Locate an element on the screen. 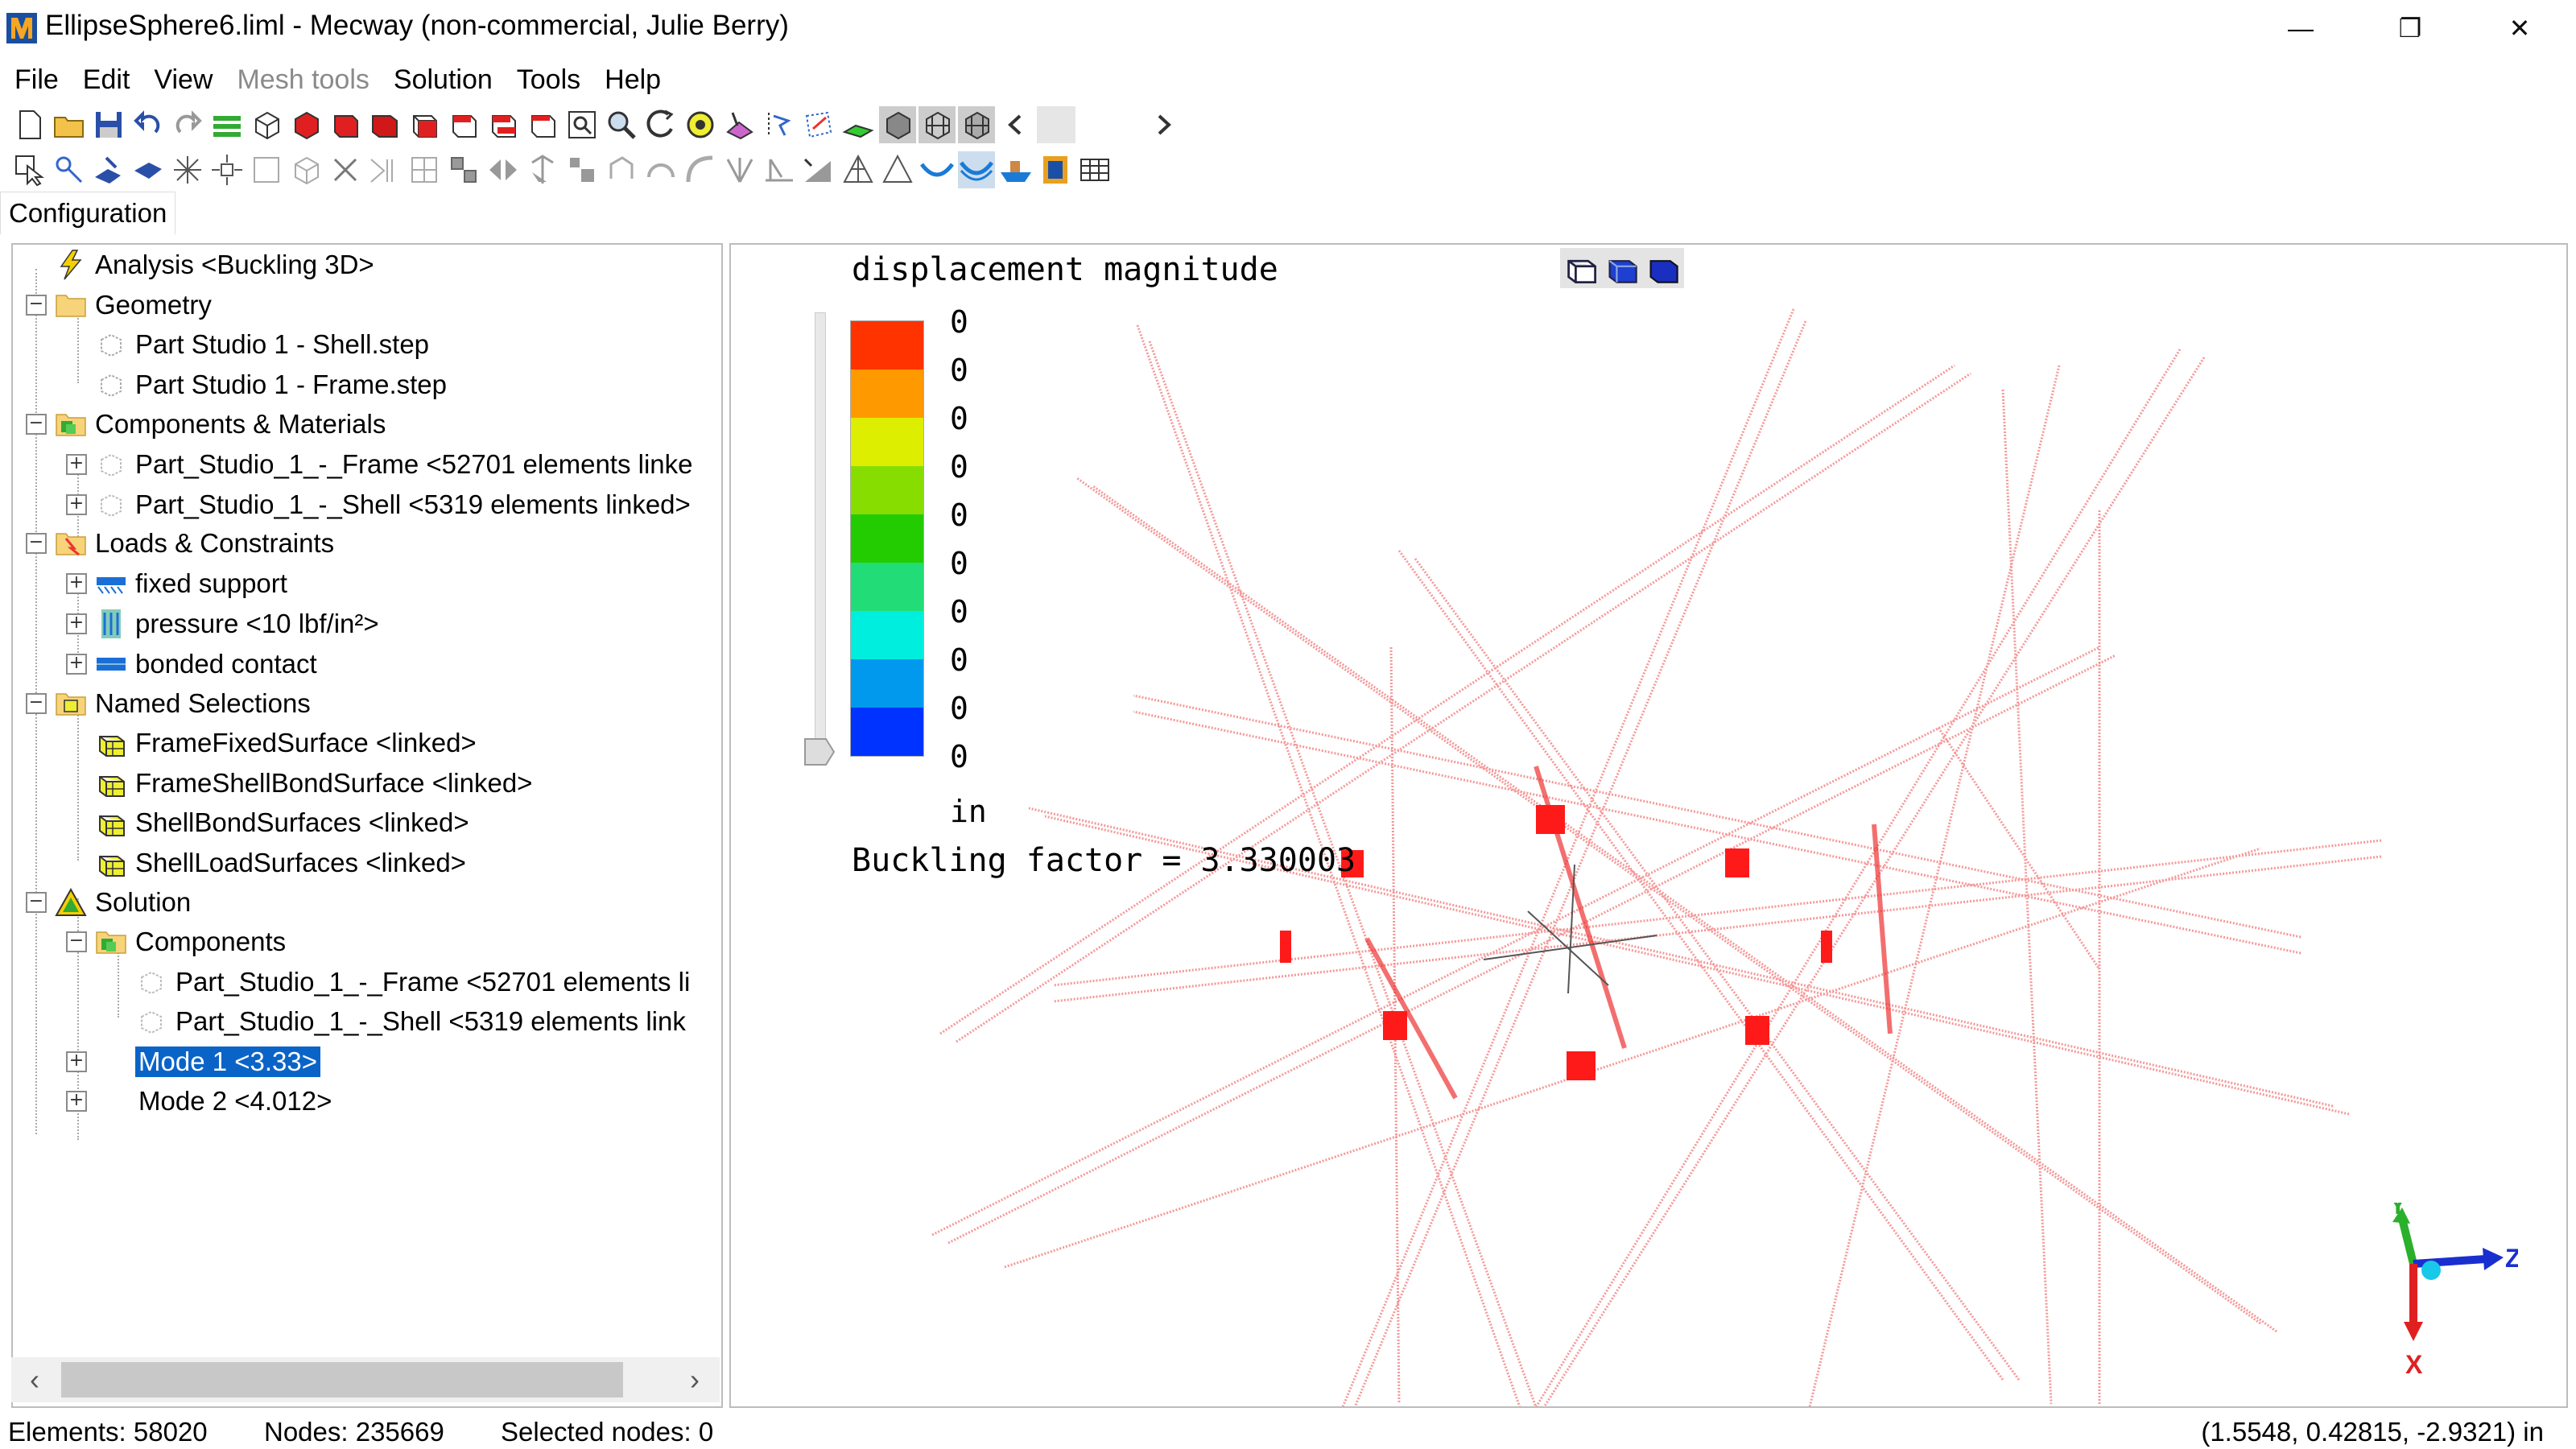 Image resolution: width=2576 pixels, height=1449 pixels. surface-curve-icon is located at coordinates (937, 169).